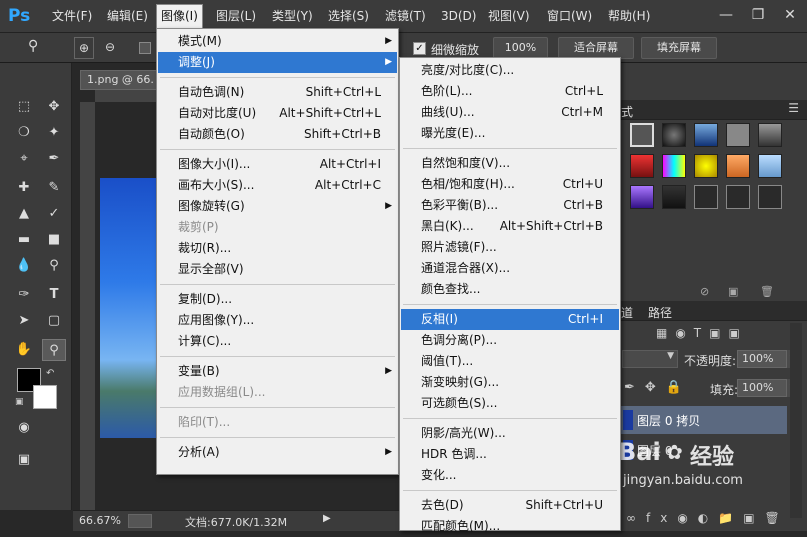 This screenshot has width=807, height=537. I want to click on eyedropper-icon: ✒, so click(54, 159).